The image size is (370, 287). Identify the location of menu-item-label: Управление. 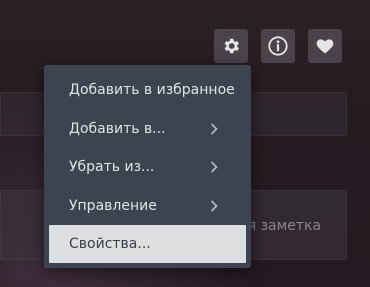
(113, 205).